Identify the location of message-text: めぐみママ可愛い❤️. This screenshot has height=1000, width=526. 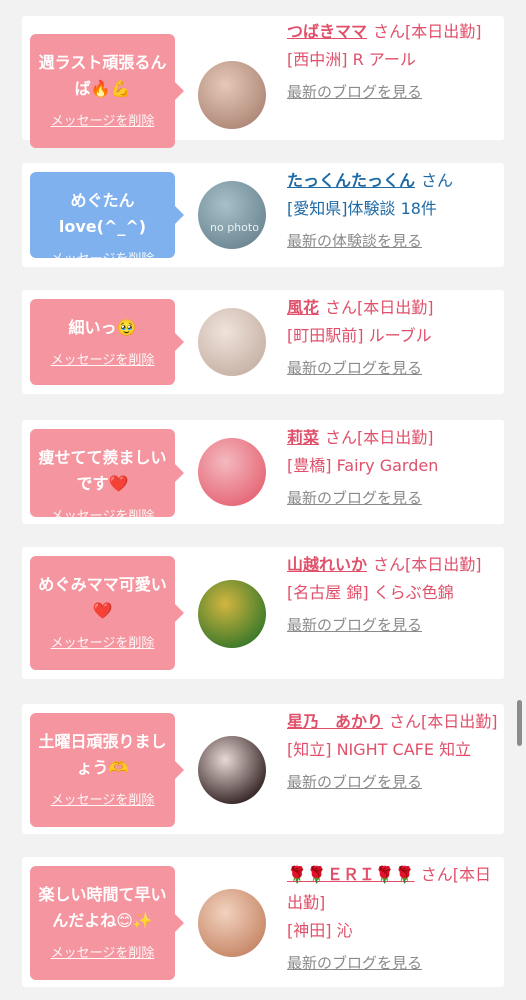
(102, 597).